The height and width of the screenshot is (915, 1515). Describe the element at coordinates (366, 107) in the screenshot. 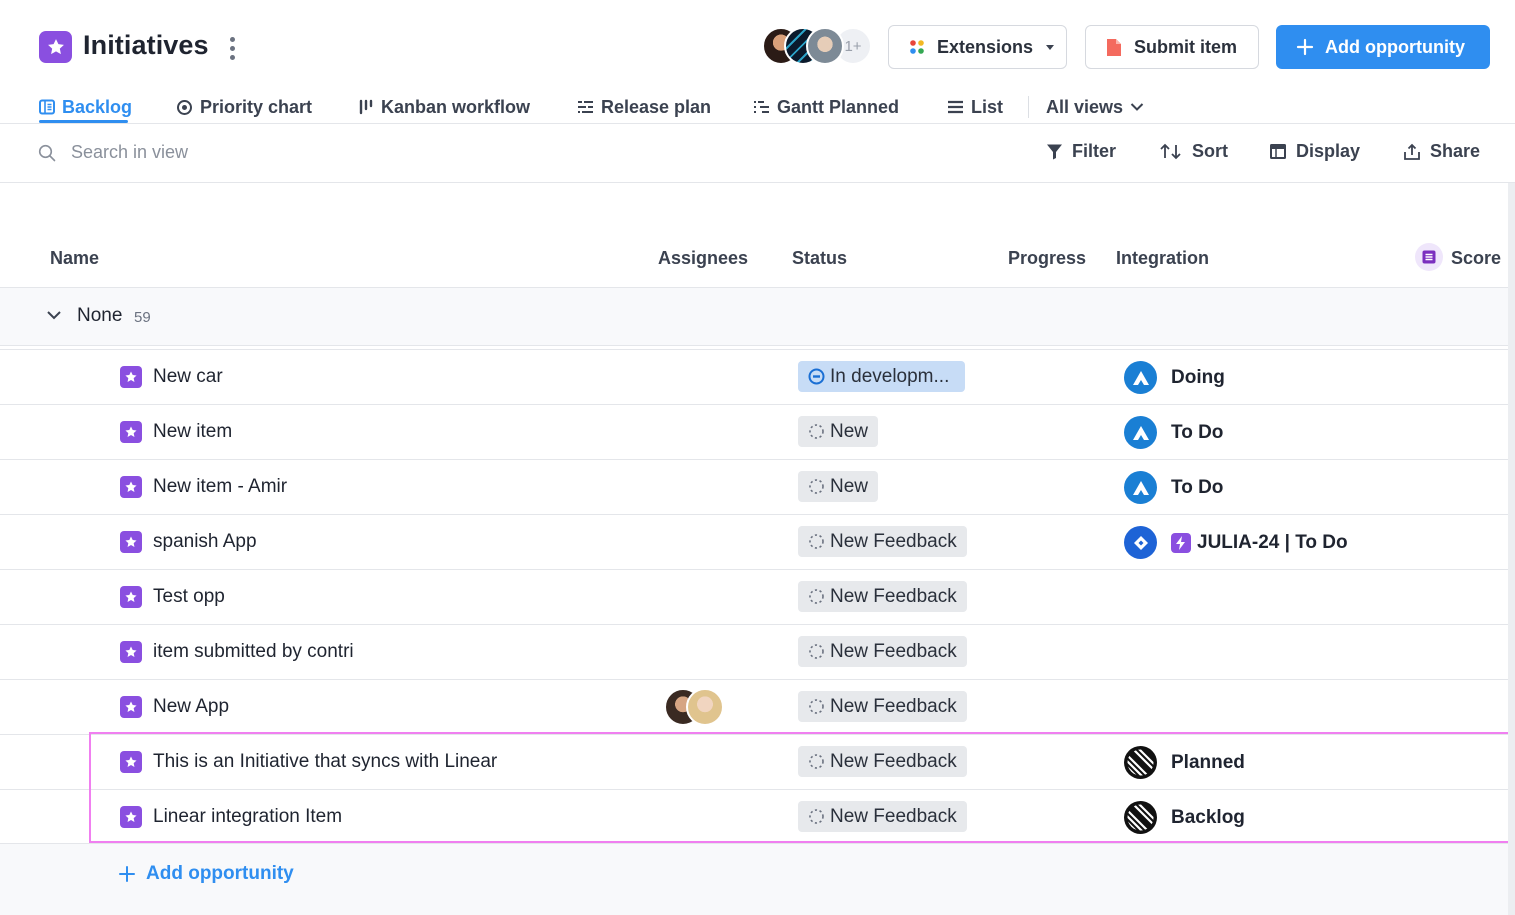

I see `kanban-icon` at that location.